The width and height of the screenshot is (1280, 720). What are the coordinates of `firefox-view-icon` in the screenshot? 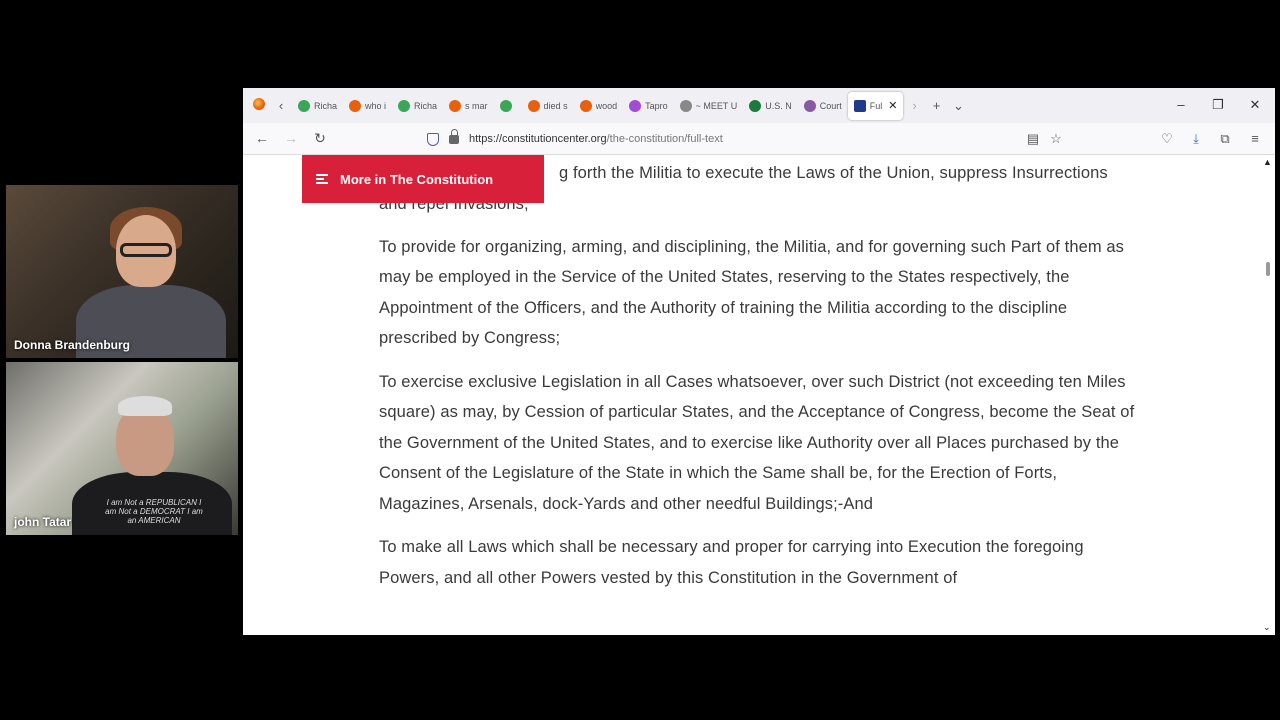 It's located at (259, 105).